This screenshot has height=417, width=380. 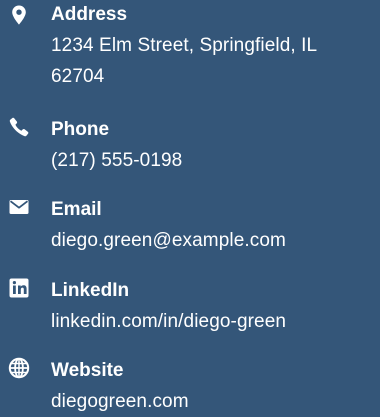 I want to click on email-label: Email, so click(x=76, y=209).